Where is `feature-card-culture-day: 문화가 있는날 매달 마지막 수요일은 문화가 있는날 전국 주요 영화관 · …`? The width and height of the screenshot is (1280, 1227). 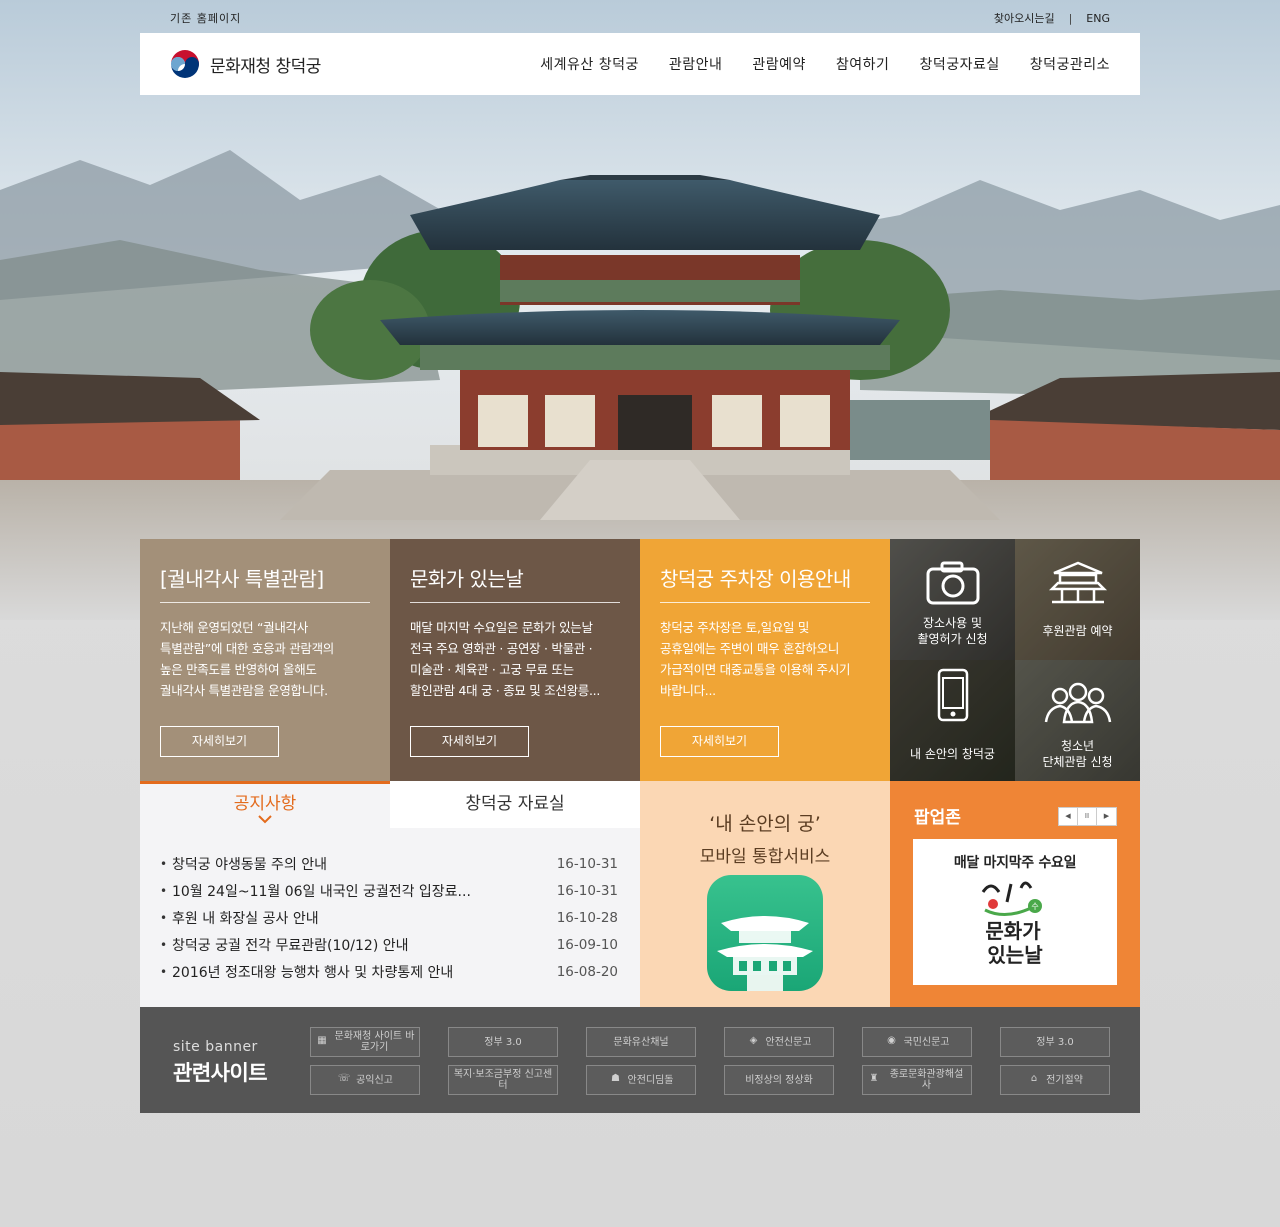 feature-card-culture-day: 문화가 있는날 매달 마지막 수요일은 문화가 있는날 전국 주요 영화관 · … is located at coordinates (515, 660).